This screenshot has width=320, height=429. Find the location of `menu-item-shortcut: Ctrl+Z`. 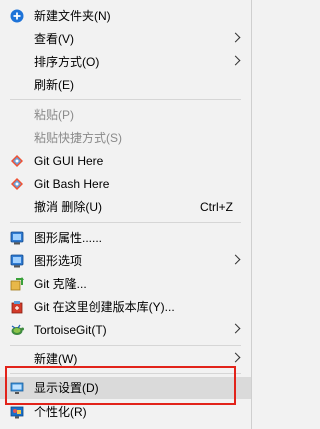

menu-item-shortcut: Ctrl+Z is located at coordinates (216, 207).